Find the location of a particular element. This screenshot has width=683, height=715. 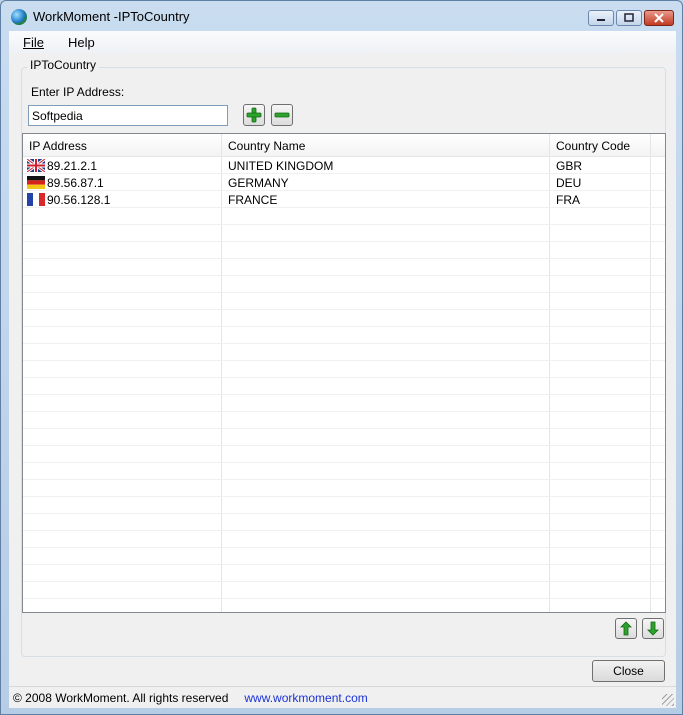

copyright-text: © 2008 WorkMoment. All rights reserved is located at coordinates (121, 697).